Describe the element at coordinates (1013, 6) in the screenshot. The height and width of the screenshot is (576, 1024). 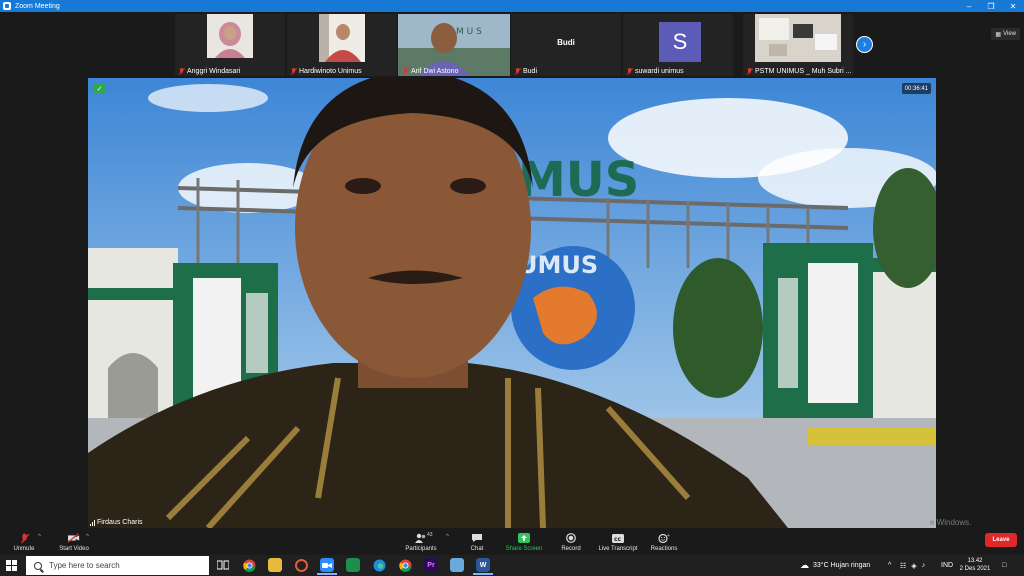
I see `close-icon: ✕` at that location.